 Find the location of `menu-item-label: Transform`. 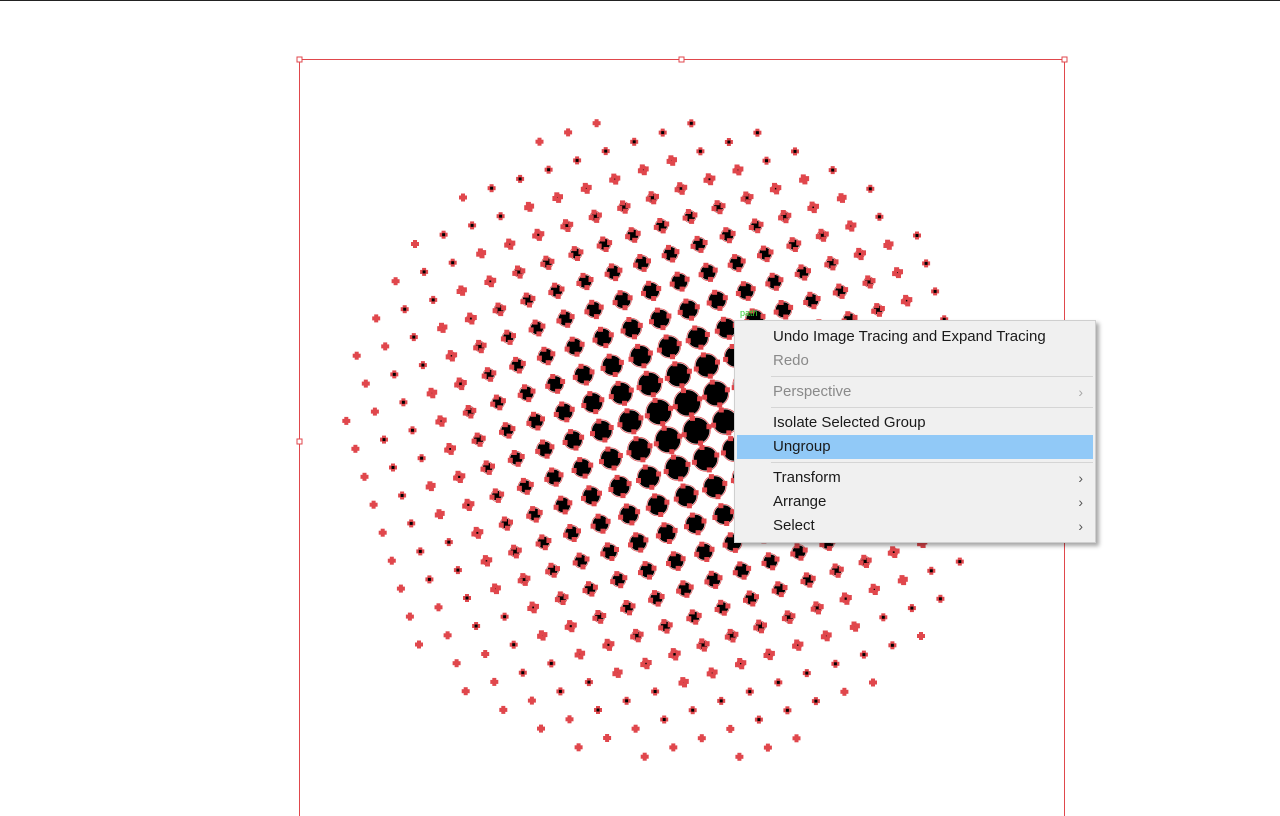

menu-item-label: Transform is located at coordinates (807, 477).